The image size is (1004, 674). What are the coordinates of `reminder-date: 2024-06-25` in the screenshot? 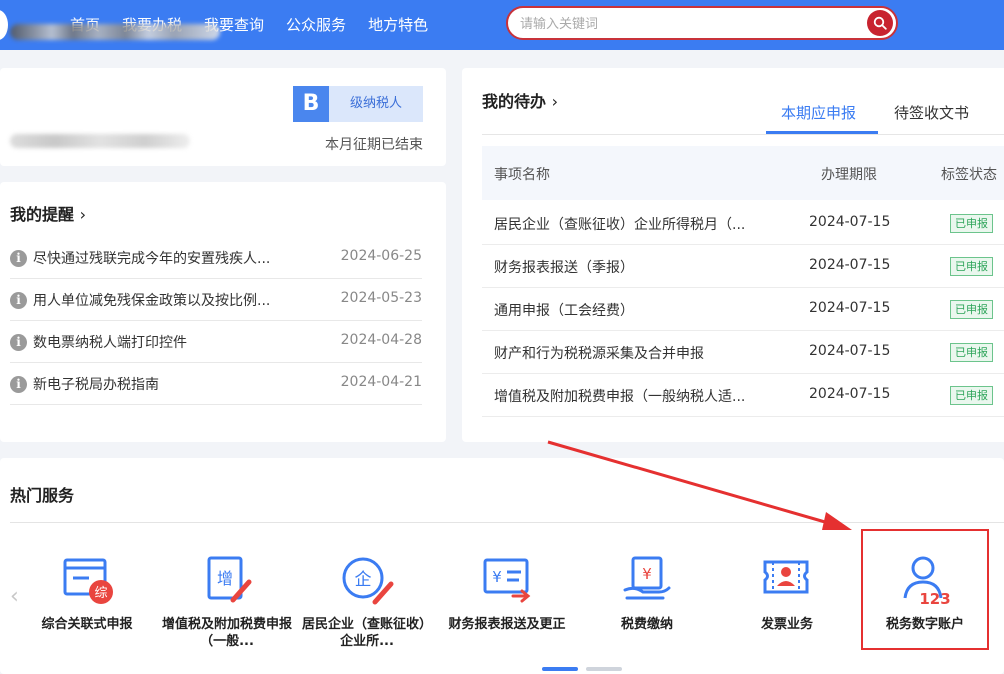 It's located at (381, 256).